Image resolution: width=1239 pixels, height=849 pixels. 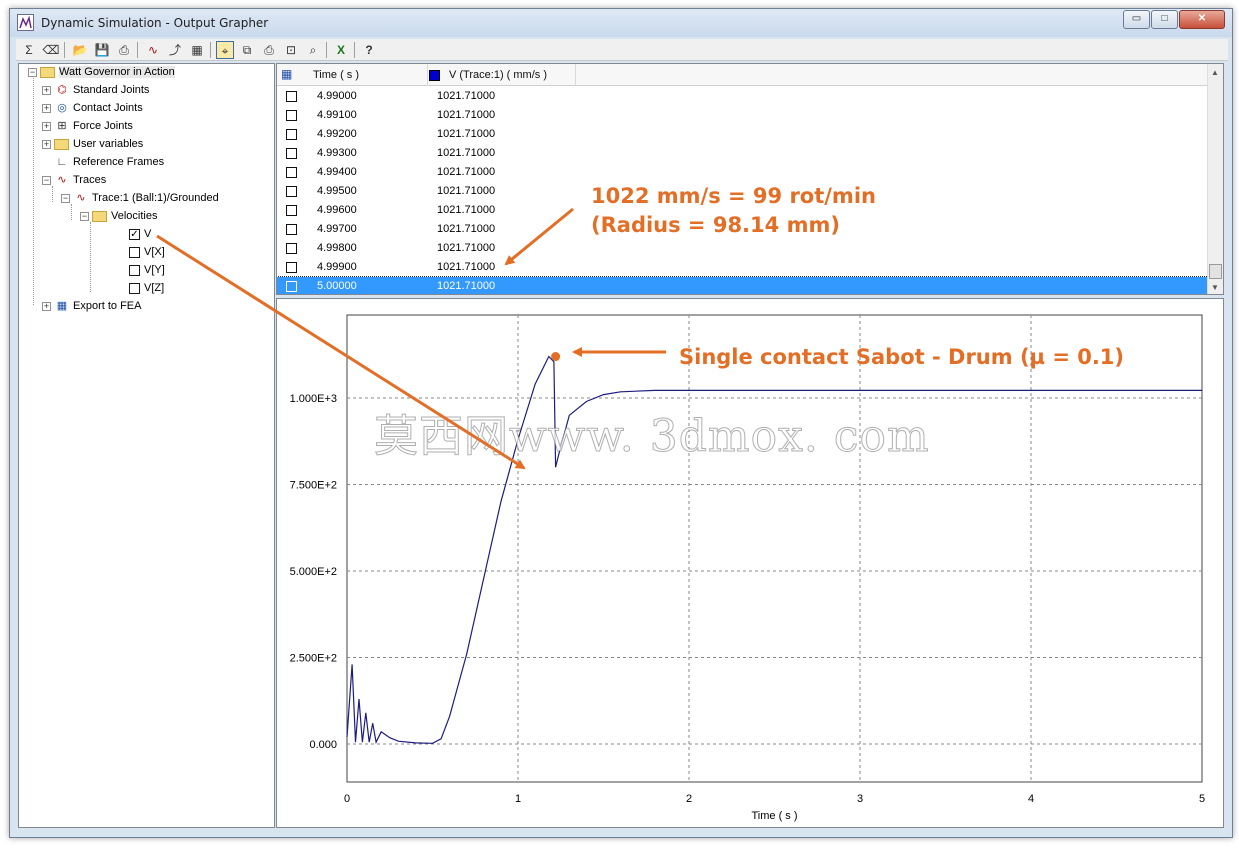 I want to click on time-cell: 4.99200, so click(x=337, y=134).